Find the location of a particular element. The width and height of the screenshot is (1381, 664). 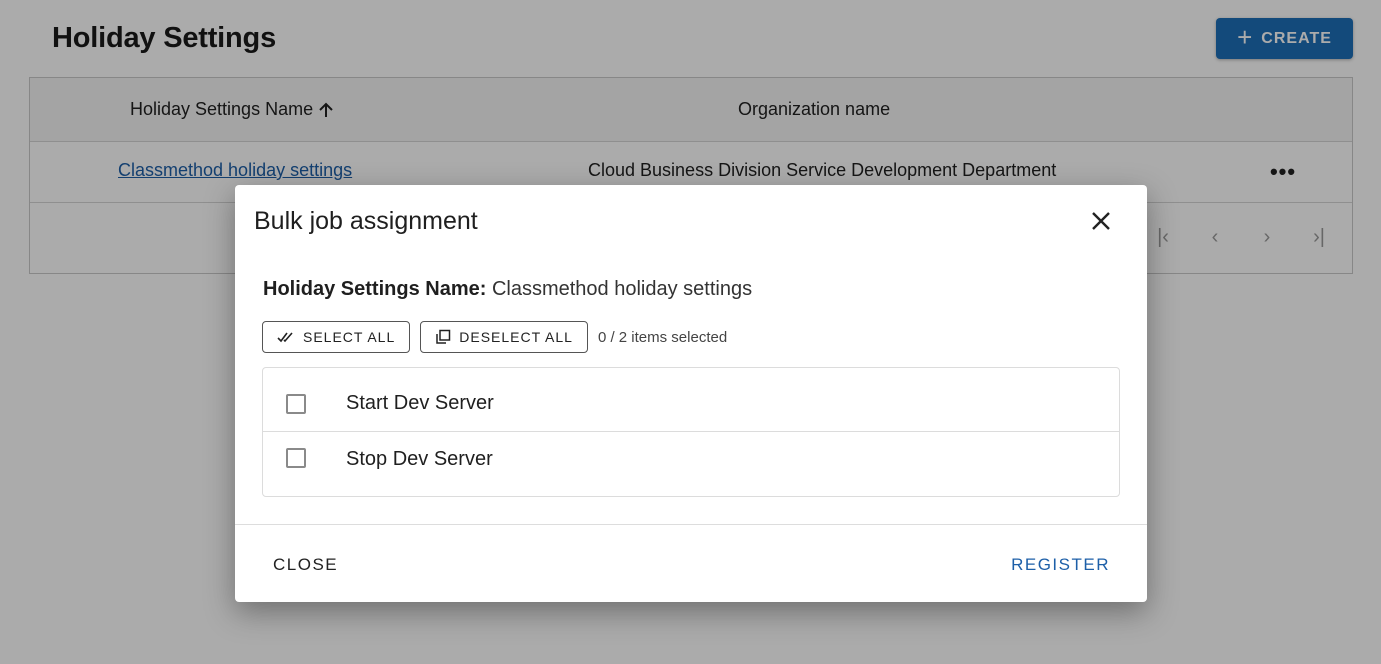

selection-count: 0 / 2 items selected is located at coordinates (662, 337).